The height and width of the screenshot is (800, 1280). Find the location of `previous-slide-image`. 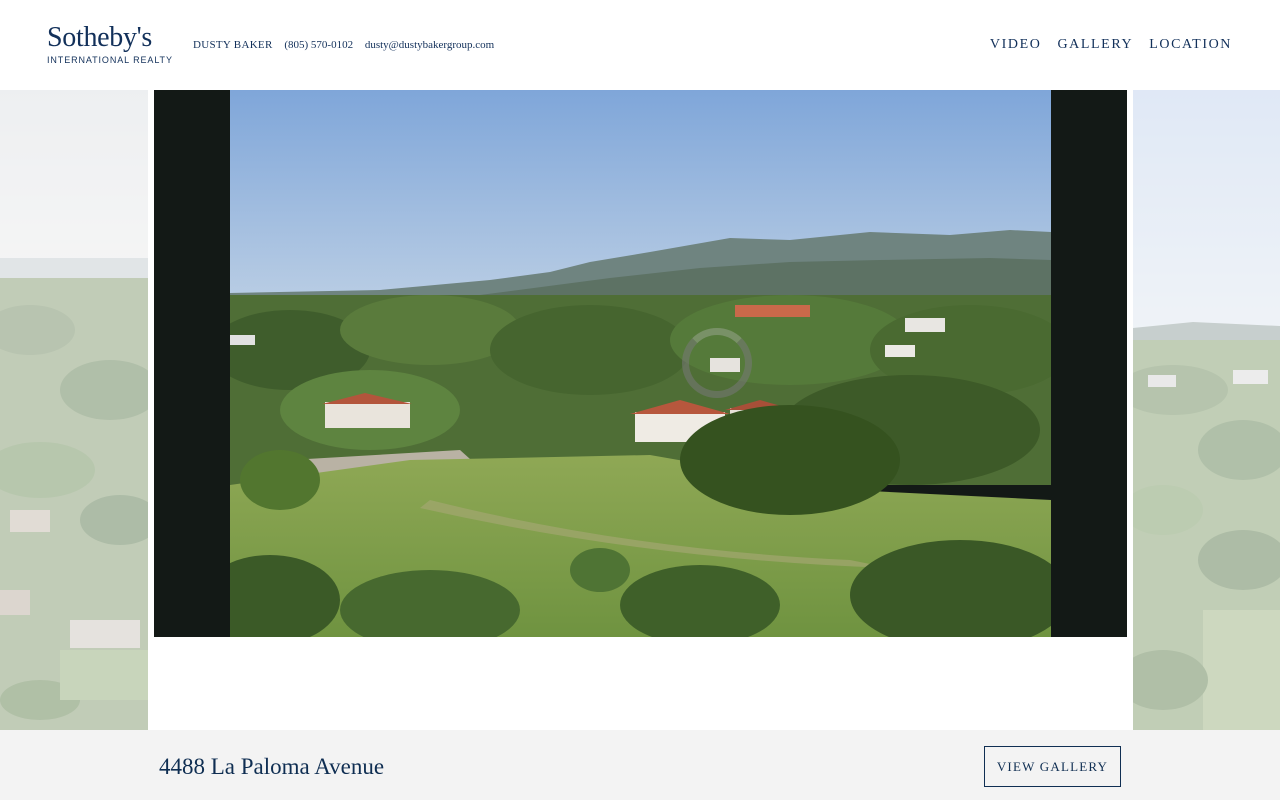

previous-slide-image is located at coordinates (74, 410).